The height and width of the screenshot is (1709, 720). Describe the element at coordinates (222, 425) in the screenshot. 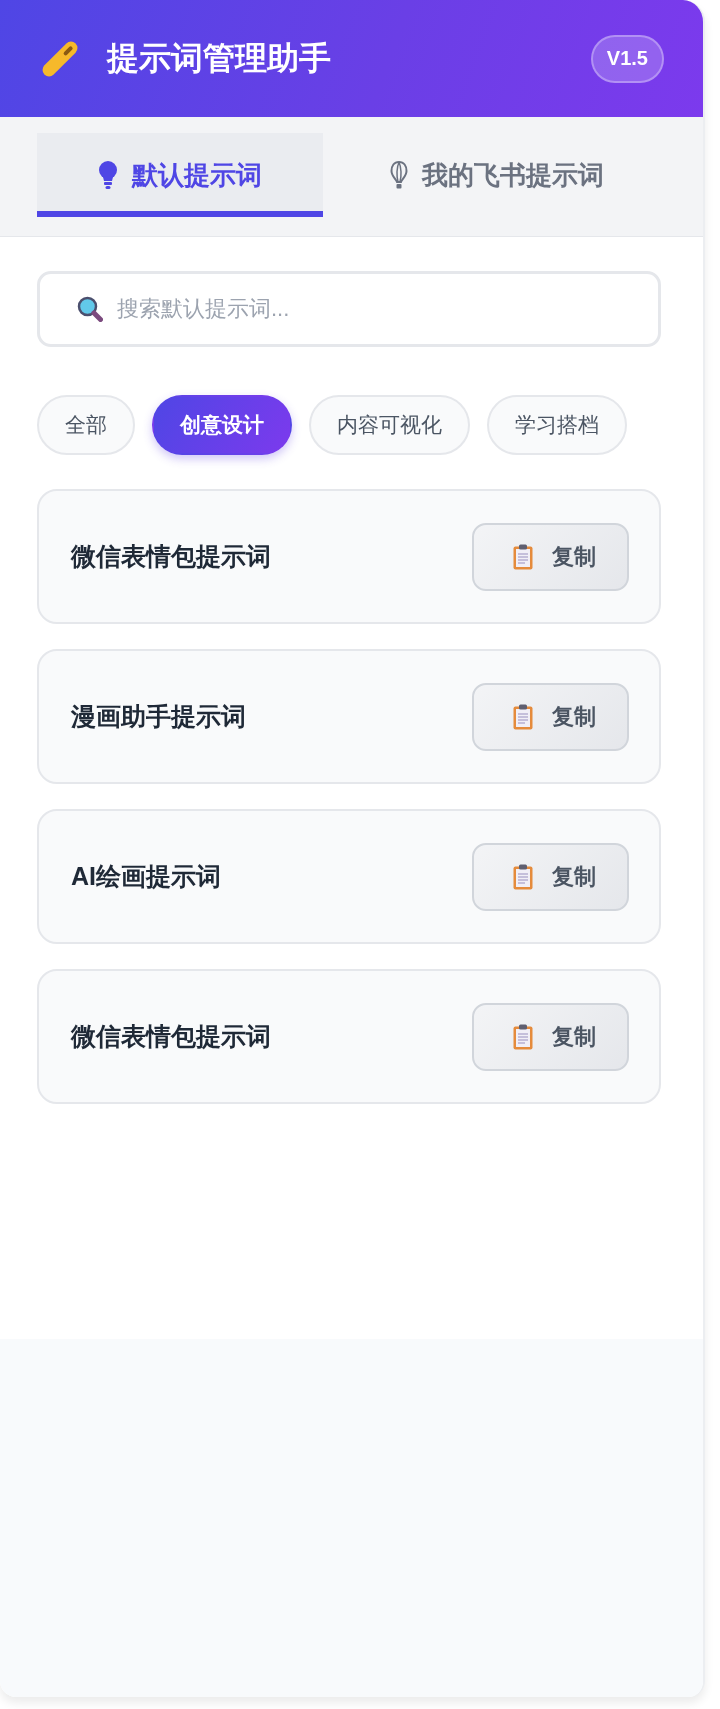

I see `category-chip: 创意设计` at that location.